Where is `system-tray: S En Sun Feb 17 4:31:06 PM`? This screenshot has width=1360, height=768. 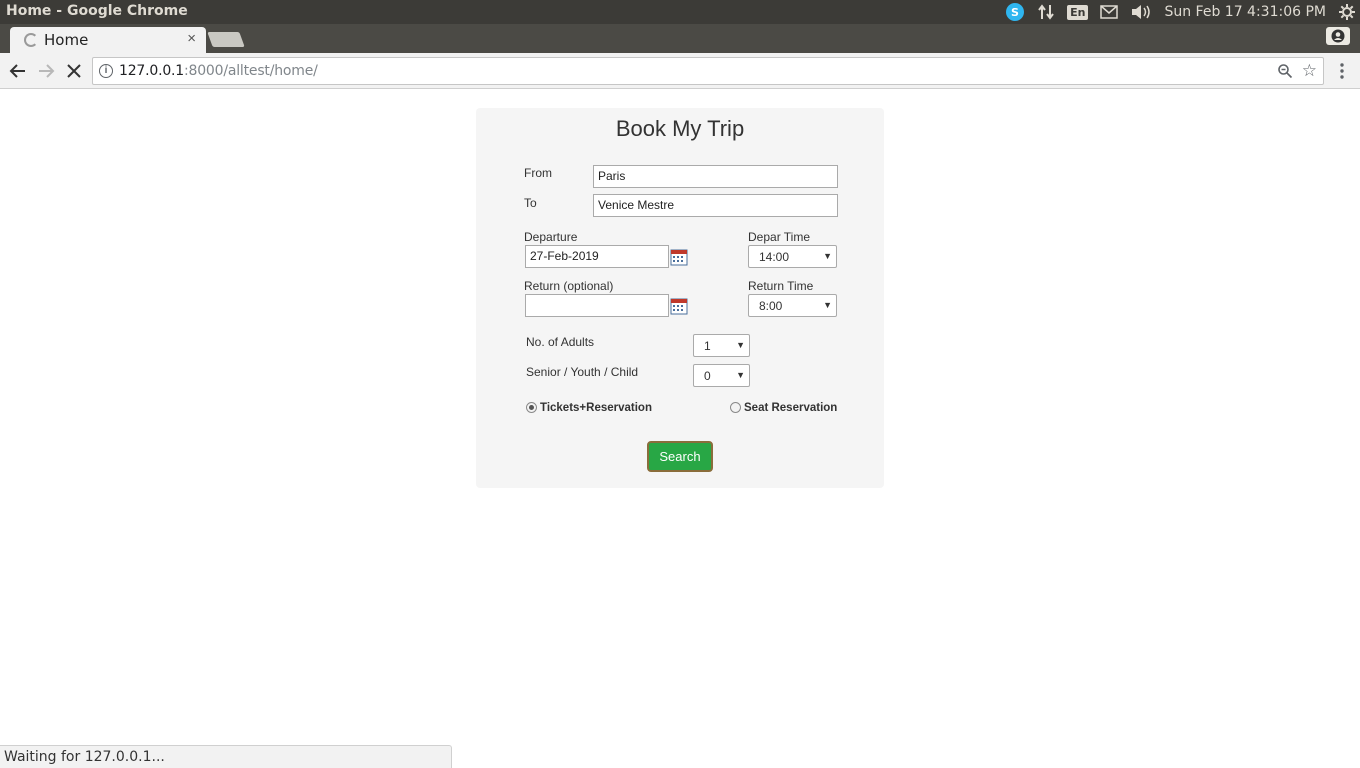
system-tray: S En Sun Feb 17 4:31:06 PM is located at coordinates (1182, 12).